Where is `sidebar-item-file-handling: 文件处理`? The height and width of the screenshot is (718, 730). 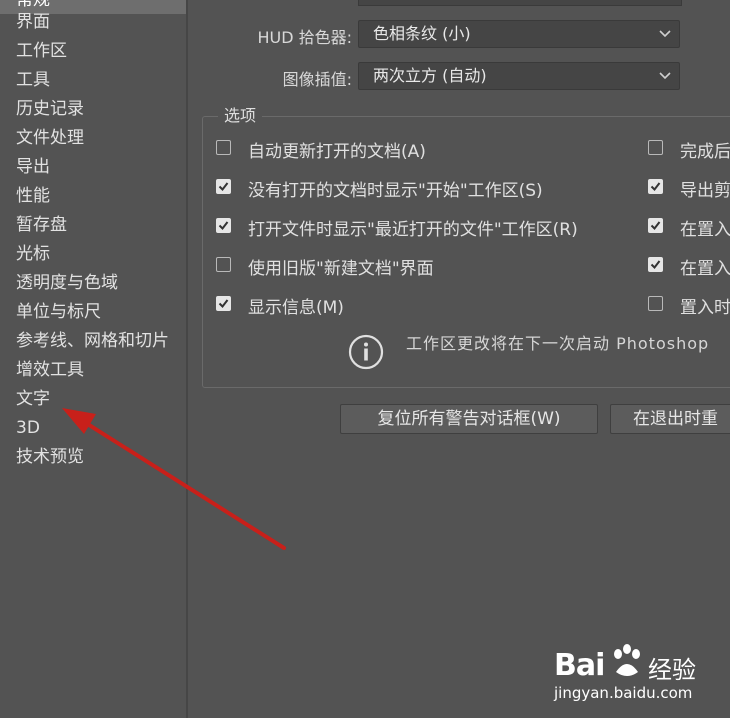
sidebar-item-file-handling: 文件处理 is located at coordinates (50, 138).